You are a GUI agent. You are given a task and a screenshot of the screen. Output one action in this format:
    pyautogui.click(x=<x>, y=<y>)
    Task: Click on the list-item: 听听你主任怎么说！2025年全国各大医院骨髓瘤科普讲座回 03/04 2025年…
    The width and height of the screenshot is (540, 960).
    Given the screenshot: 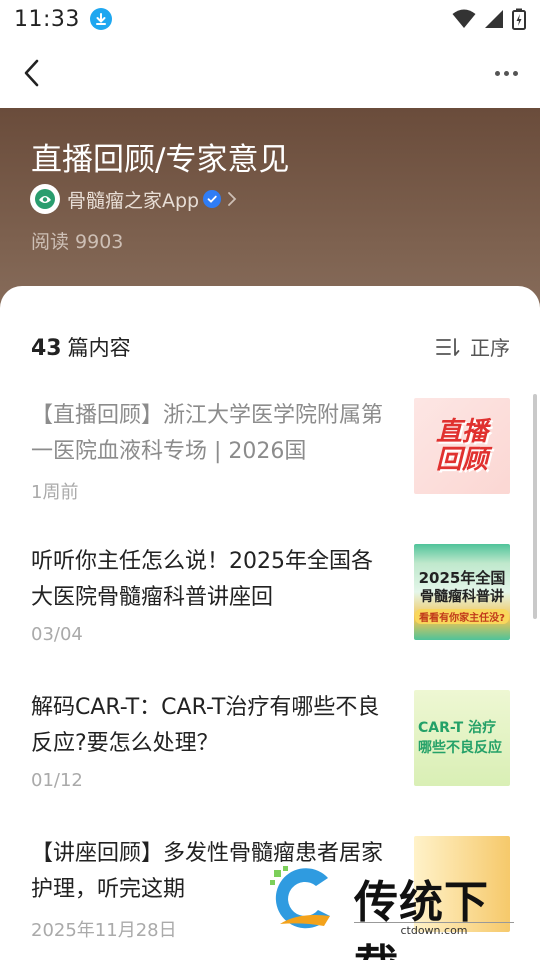 What is the action you would take?
    pyautogui.click(x=270, y=607)
    